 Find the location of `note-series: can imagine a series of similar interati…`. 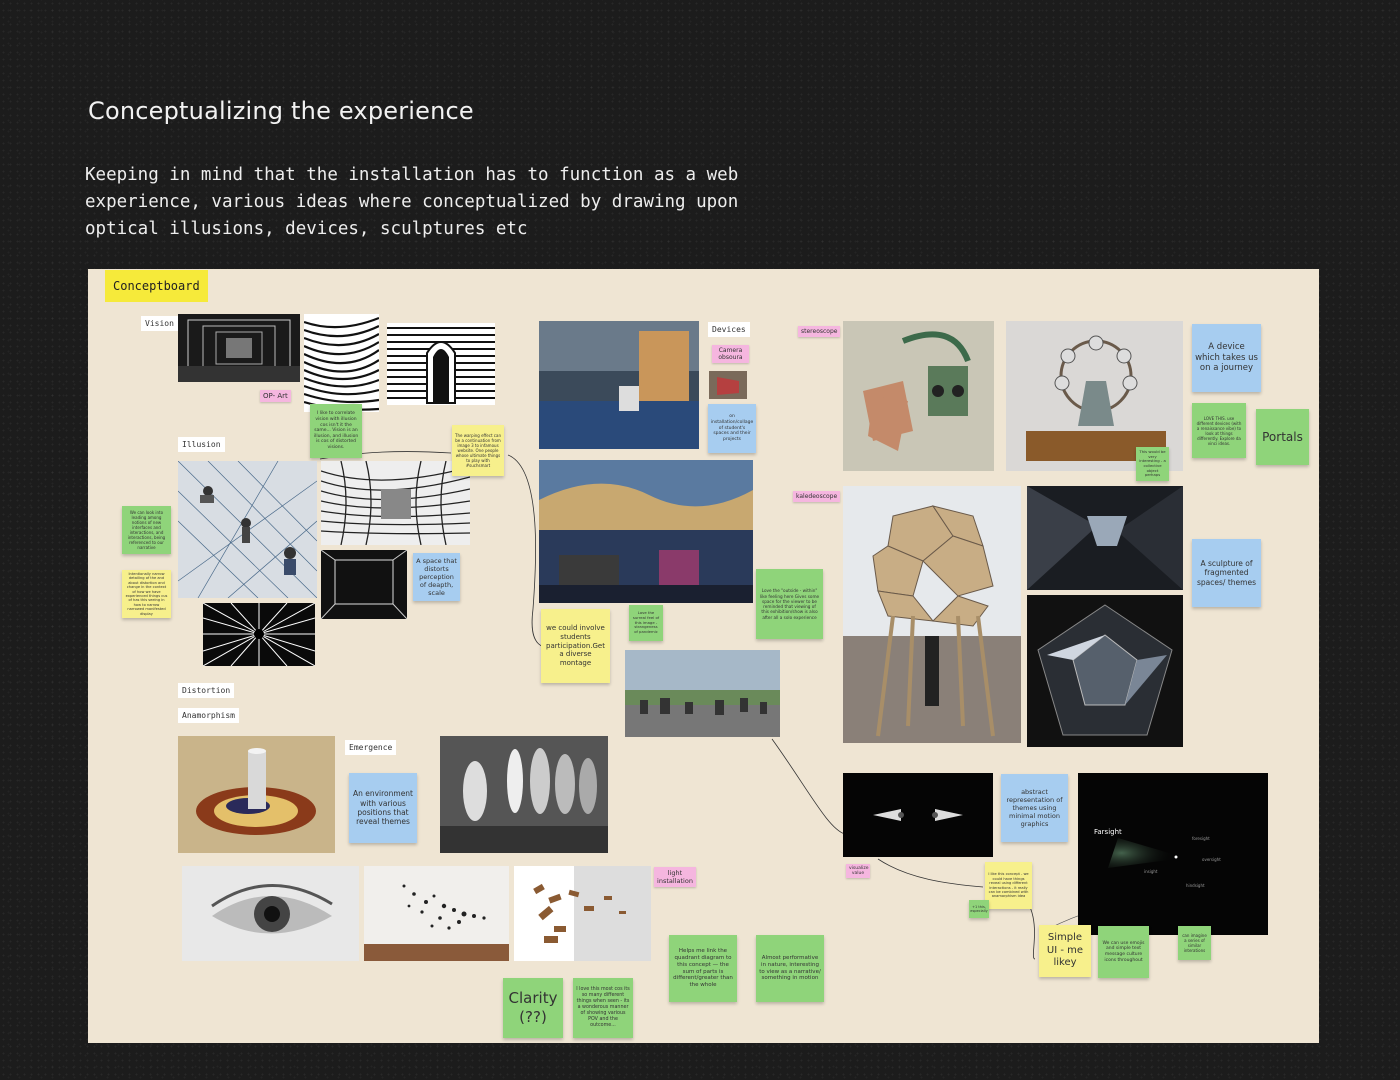

note-series: can imagine a series of similar interati… is located at coordinates (1194, 943).